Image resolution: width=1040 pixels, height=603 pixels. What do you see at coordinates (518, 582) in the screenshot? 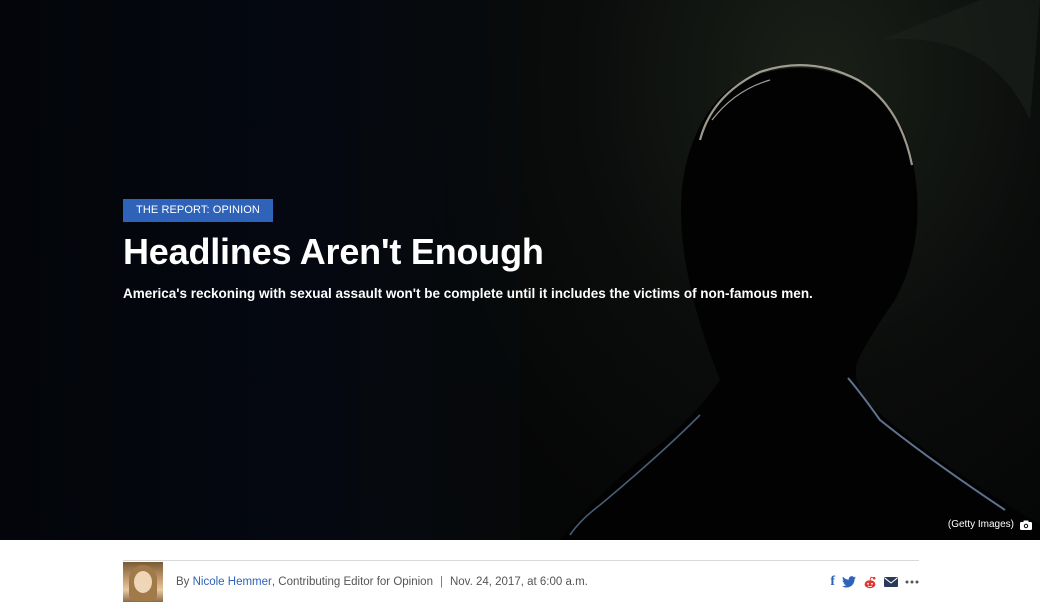
I see `publish-date: Nov. 24, 2017, at 6:00 a.m.` at bounding box center [518, 582].